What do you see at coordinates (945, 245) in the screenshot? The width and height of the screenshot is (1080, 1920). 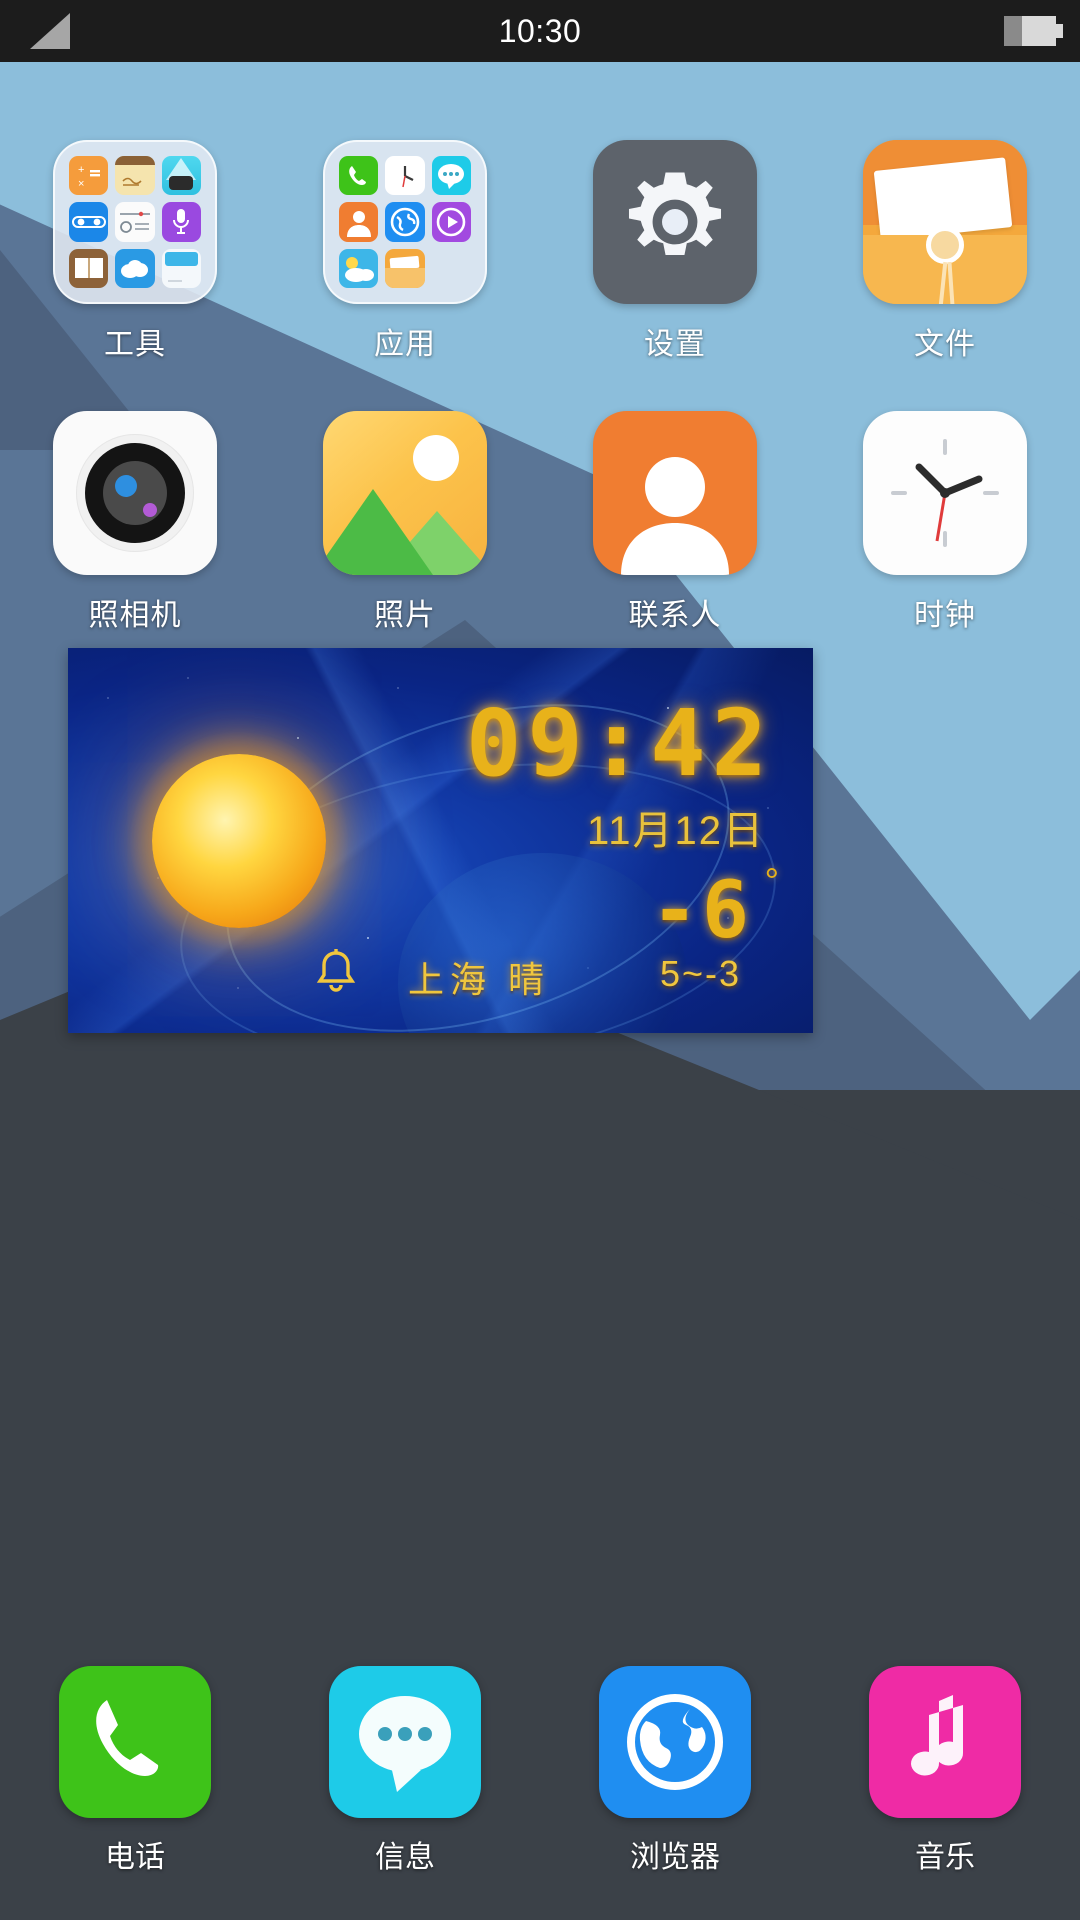 I see `envelope-clasp` at bounding box center [945, 245].